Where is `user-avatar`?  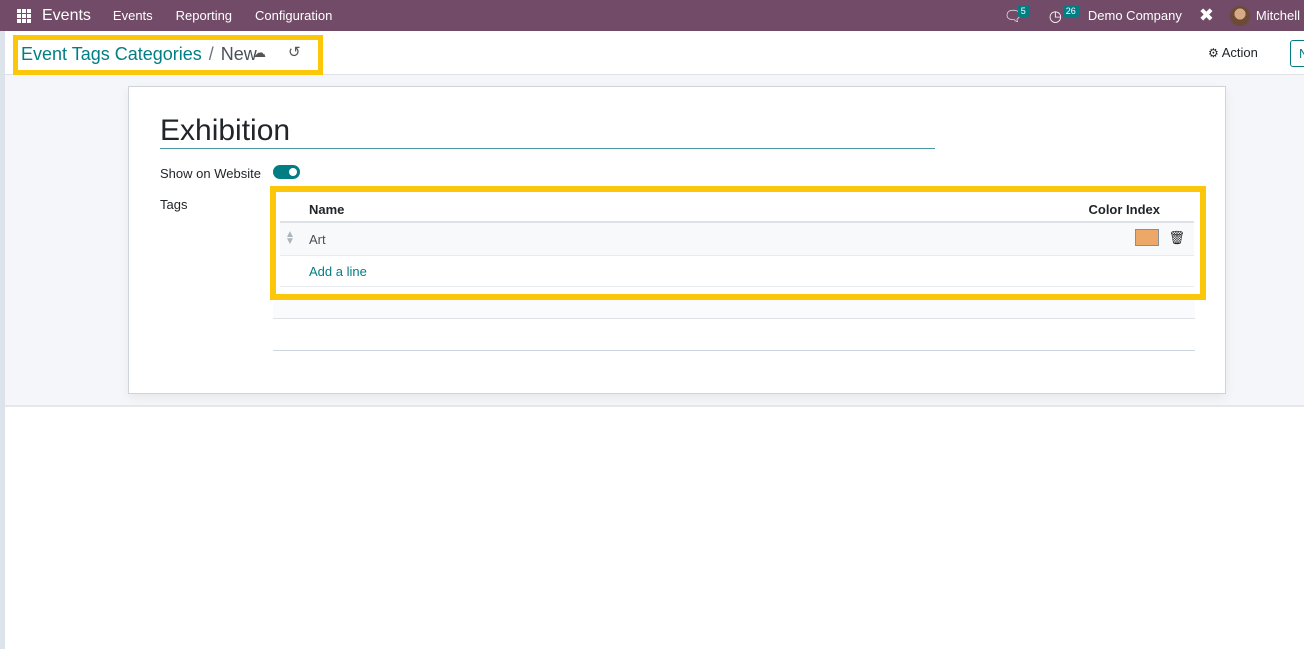
user-avatar is located at coordinates (1239, 15).